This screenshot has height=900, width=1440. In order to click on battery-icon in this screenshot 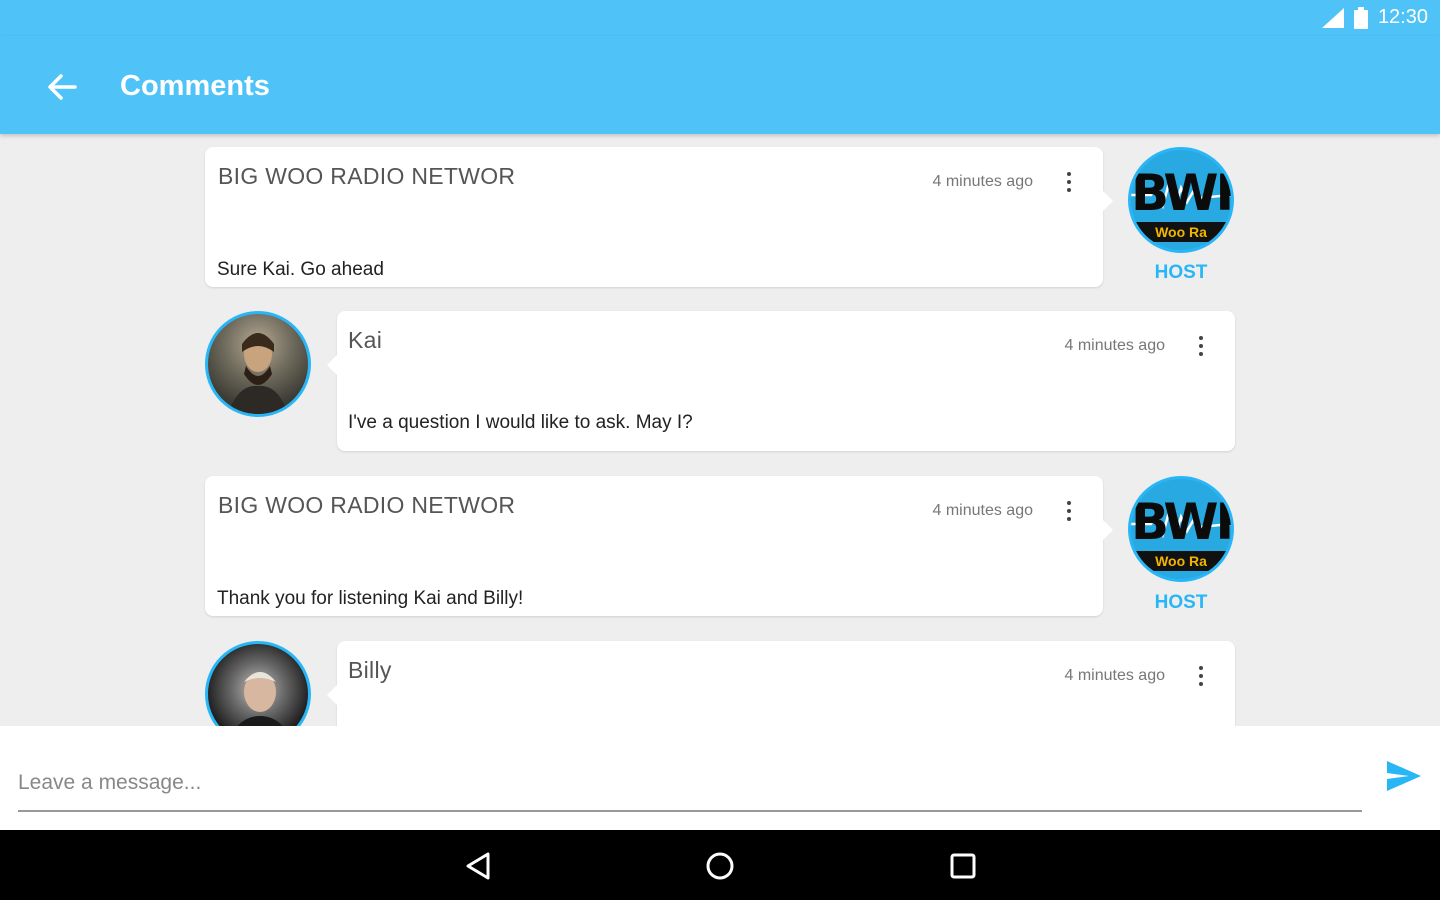, I will do `click(1360, 17)`.